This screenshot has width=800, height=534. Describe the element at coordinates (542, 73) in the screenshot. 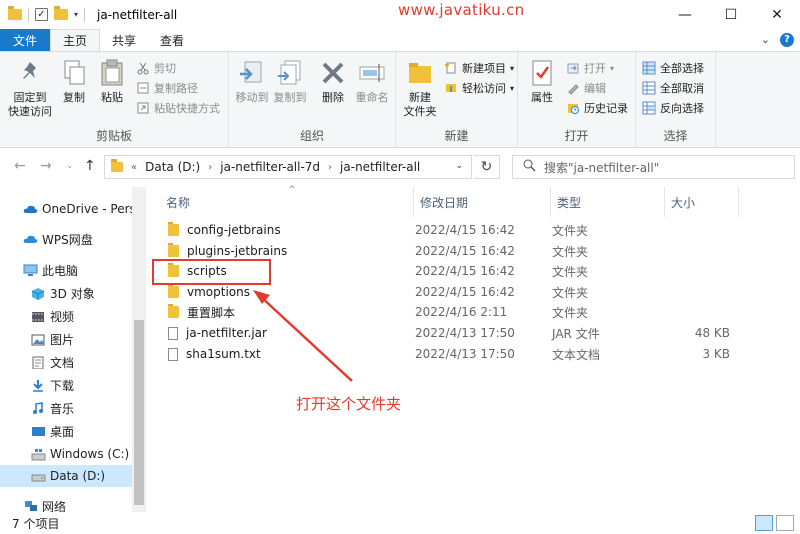

I see `properties-icon` at that location.